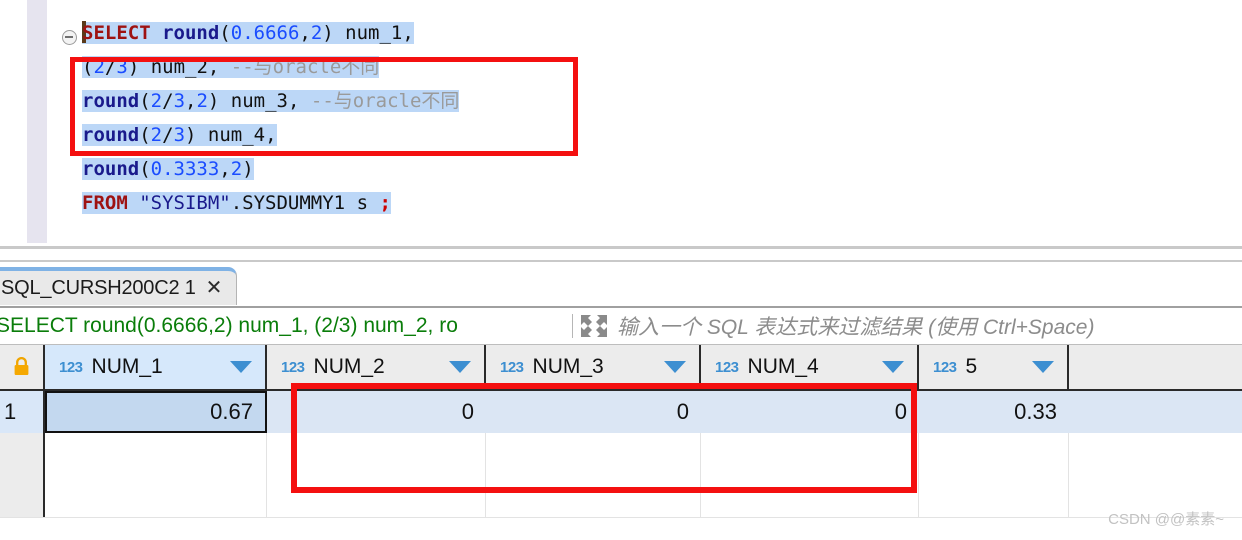  What do you see at coordinates (994, 368) in the screenshot?
I see `grid-column-header-5: 123 5` at bounding box center [994, 368].